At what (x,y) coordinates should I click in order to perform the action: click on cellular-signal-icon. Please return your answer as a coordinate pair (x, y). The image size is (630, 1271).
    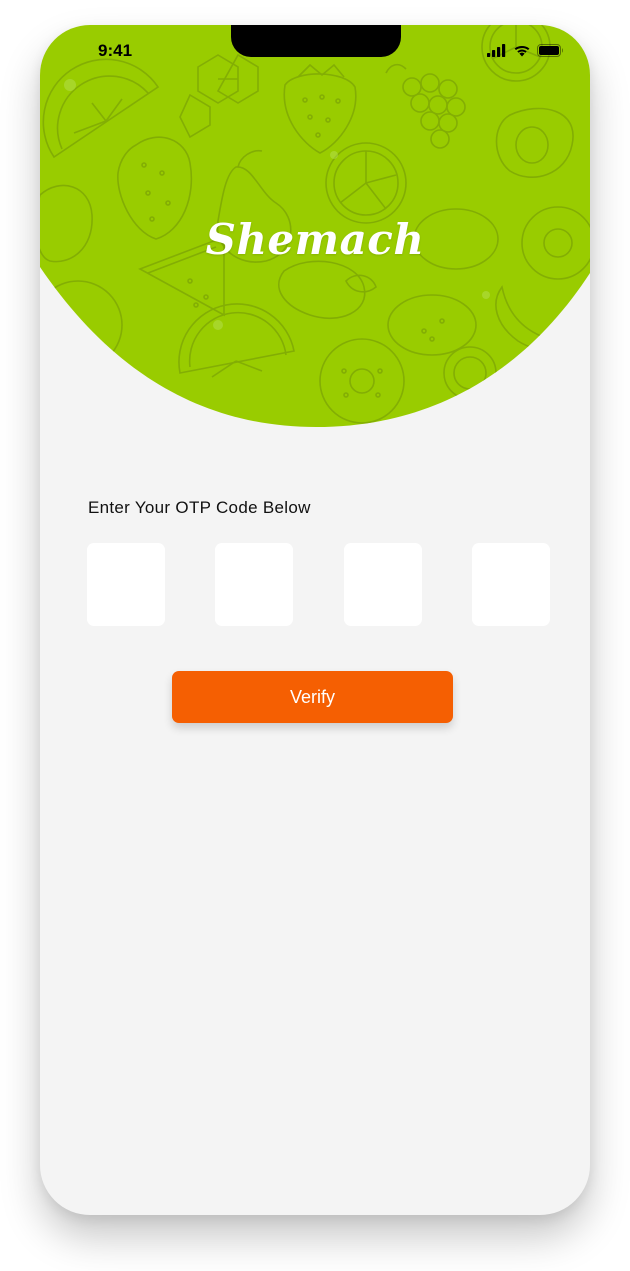
    Looking at the image, I should click on (496, 50).